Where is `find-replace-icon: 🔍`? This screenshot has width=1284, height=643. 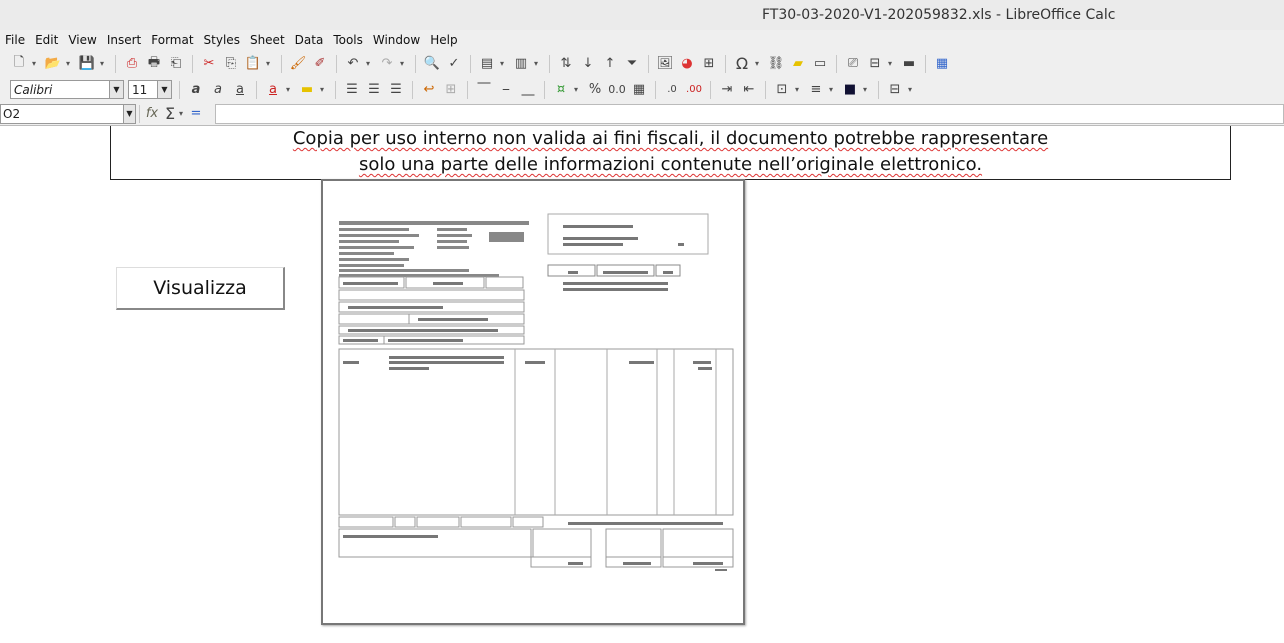
find-replace-icon: 🔍 is located at coordinates (432, 64).